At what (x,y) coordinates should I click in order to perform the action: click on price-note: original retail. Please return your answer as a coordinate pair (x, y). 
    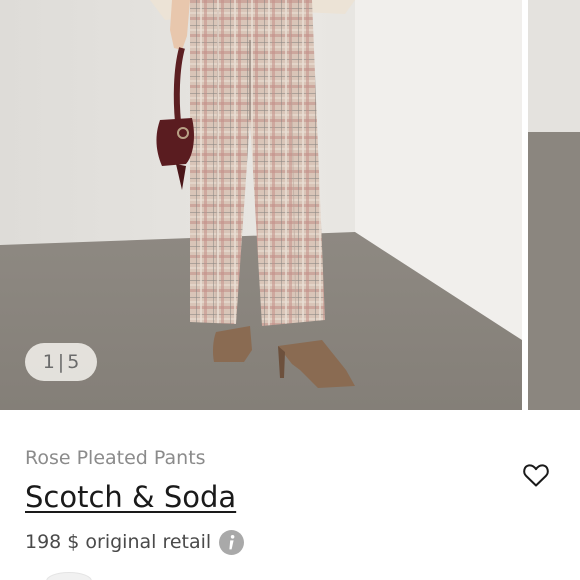
    Looking at the image, I should click on (148, 542).